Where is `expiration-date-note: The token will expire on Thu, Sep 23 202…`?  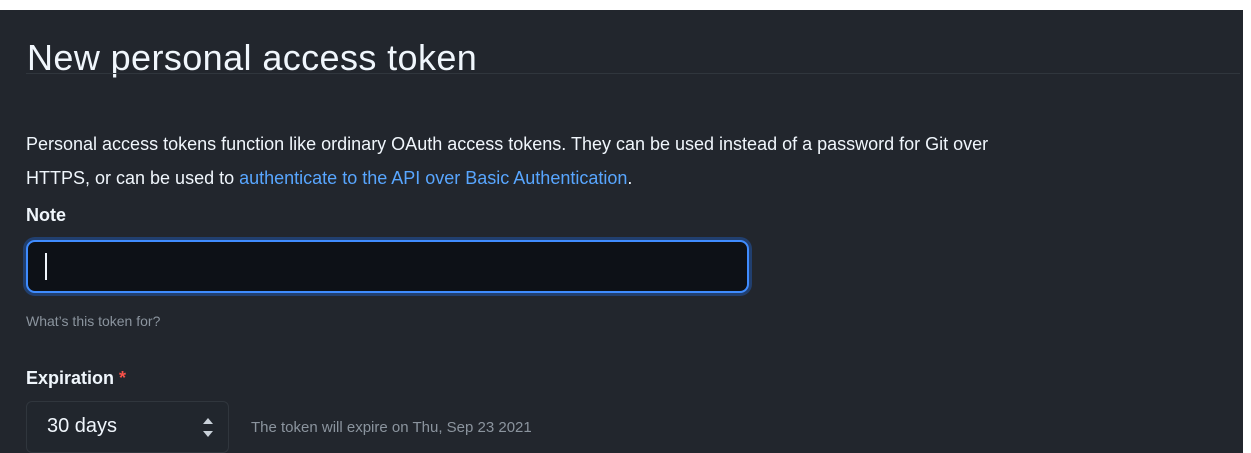
expiration-date-note: The token will expire on Thu, Sep 23 202… is located at coordinates (391, 427).